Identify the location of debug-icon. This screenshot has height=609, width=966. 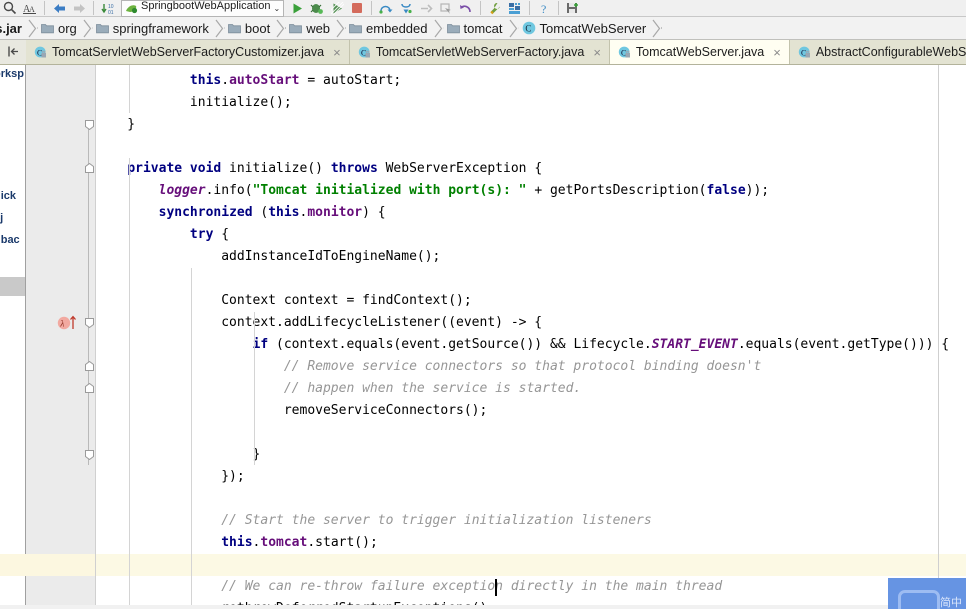
(317, 8).